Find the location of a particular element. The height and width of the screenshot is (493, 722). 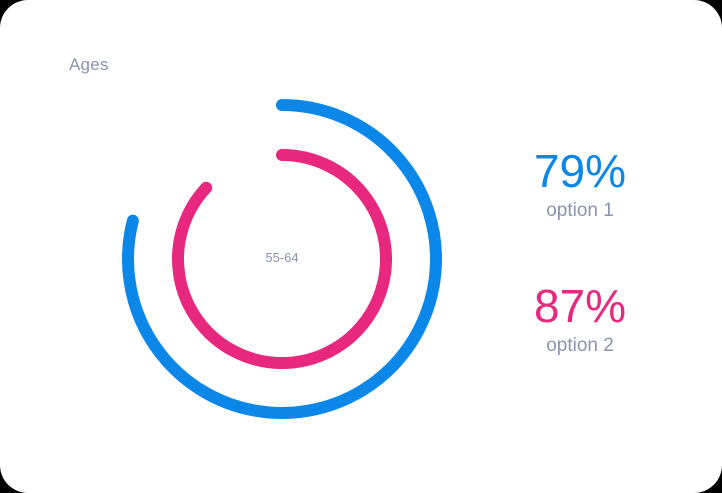

legend-item-option-1: 79% option 1 is located at coordinates (580, 185).